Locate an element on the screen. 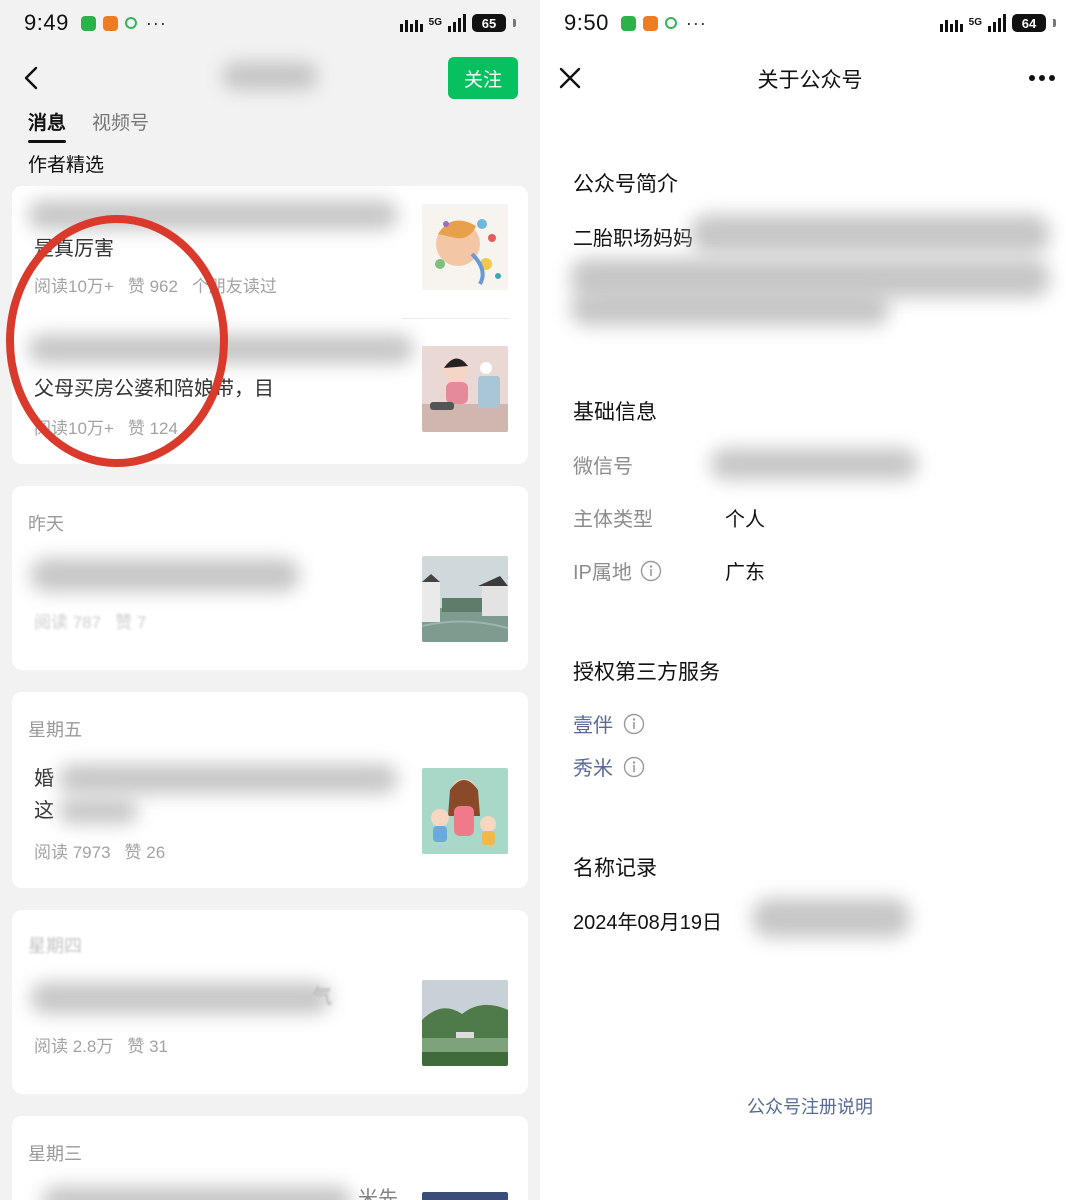 This screenshot has width=1080, height=1200. date-group-card: 昨天 阅读 787 赞 7 is located at coordinates (270, 578).